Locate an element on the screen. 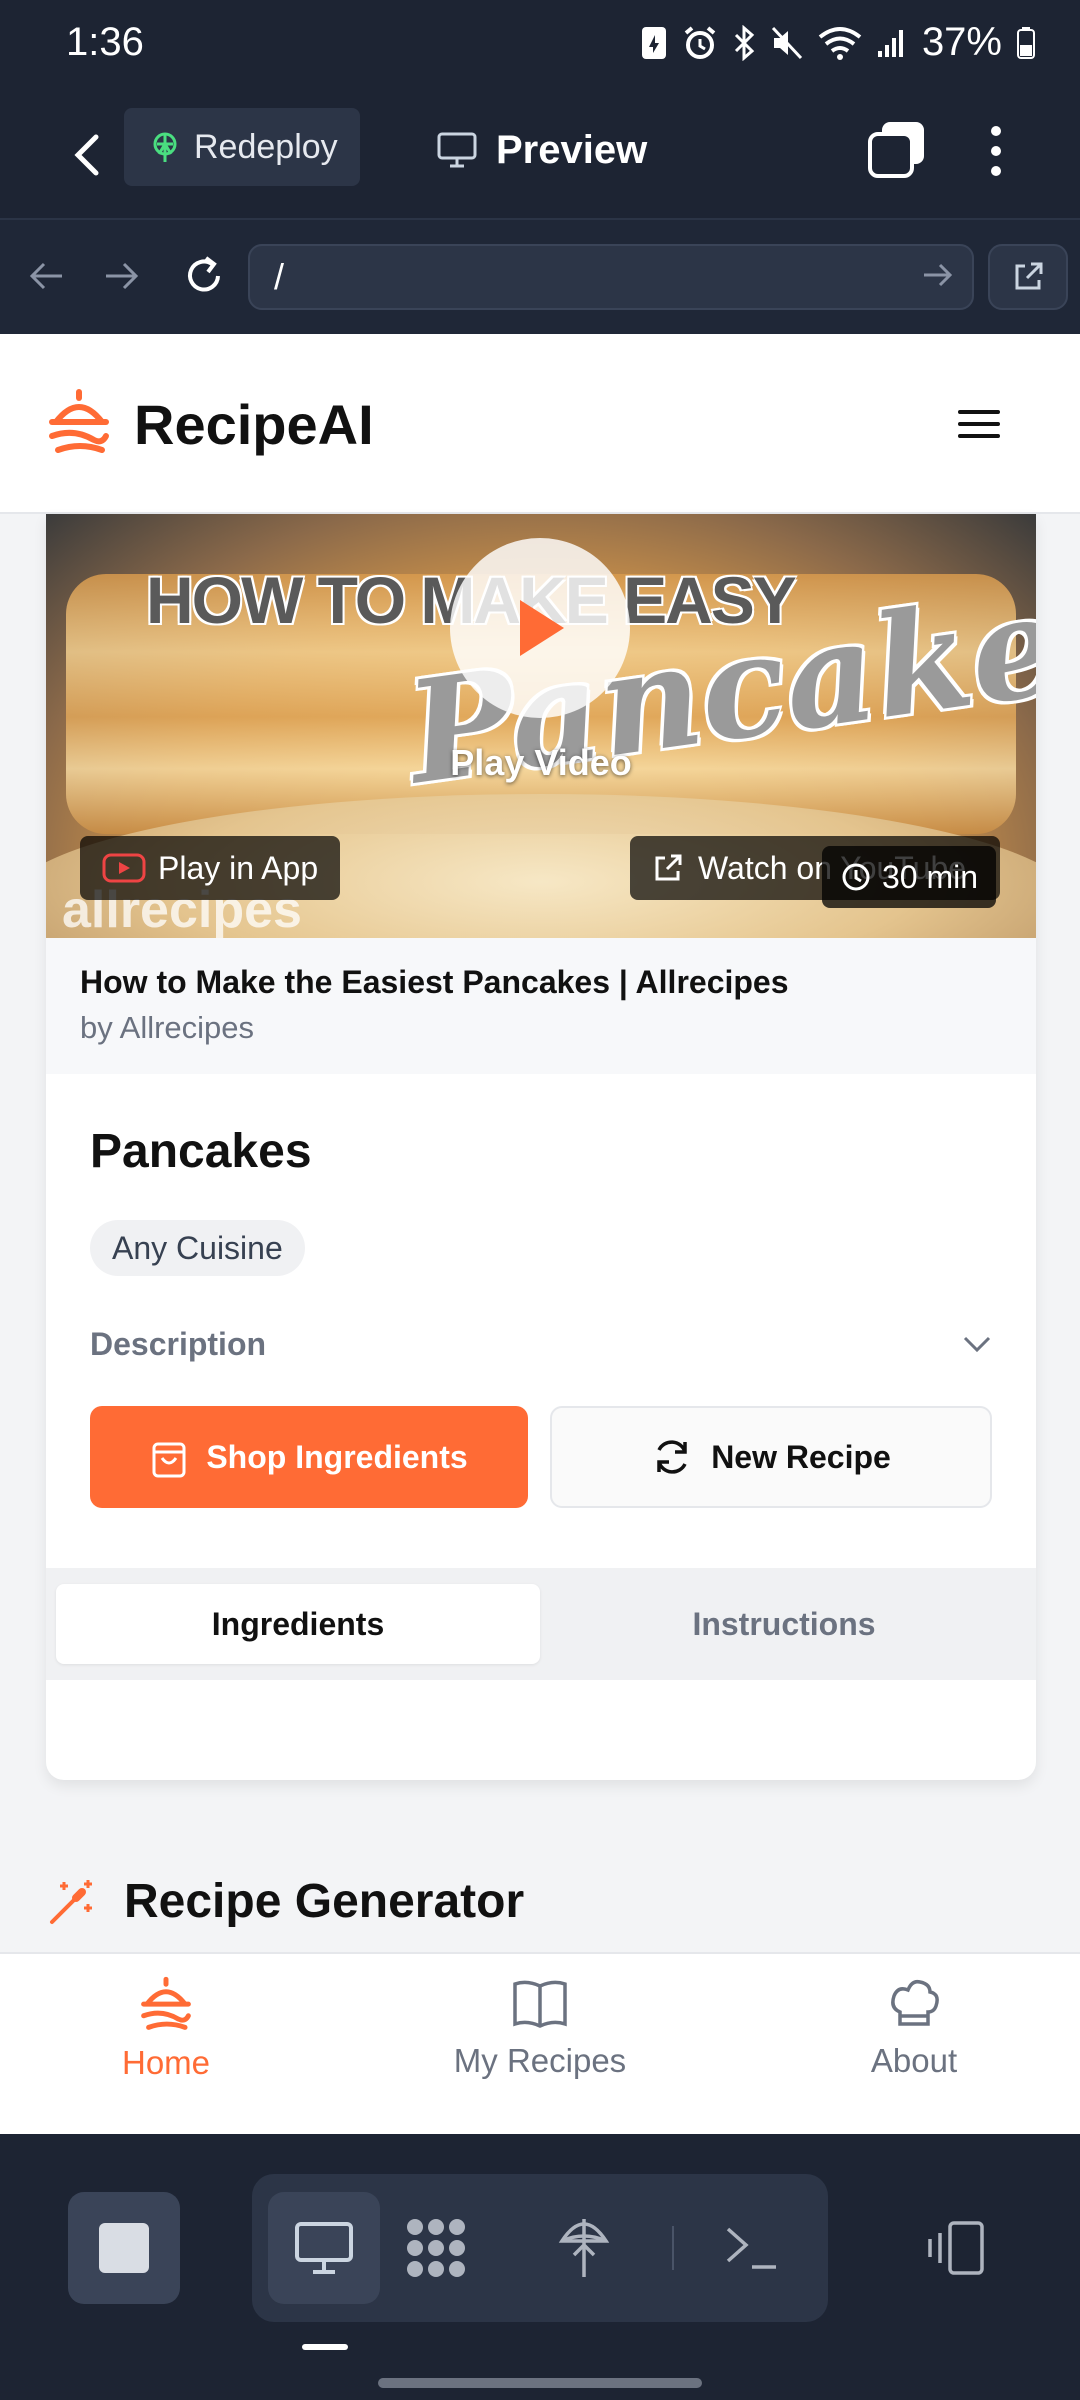  nav-home-label: Home is located at coordinates (166, 2062).